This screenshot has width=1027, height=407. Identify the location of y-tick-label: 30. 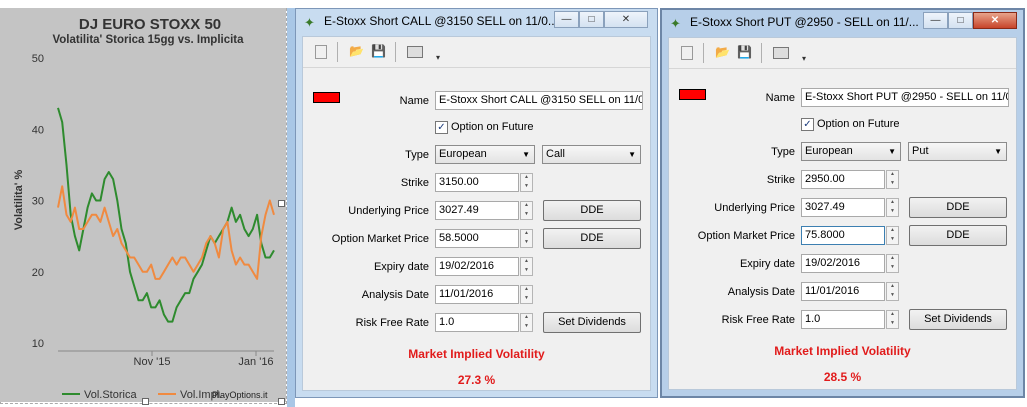
(38, 202).